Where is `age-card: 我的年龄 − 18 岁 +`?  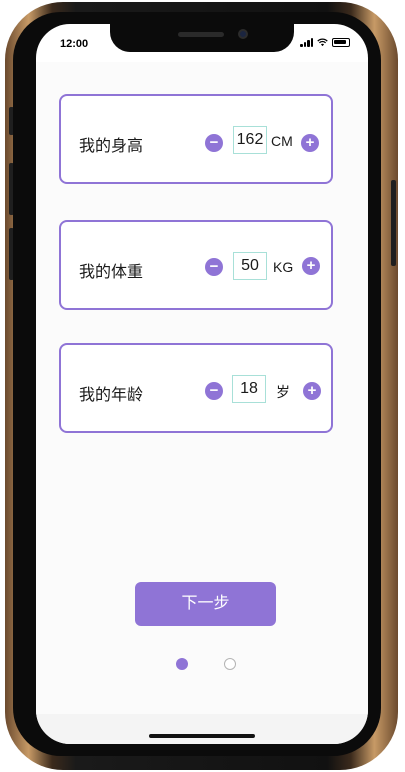
age-card: 我的年龄 − 18 岁 + is located at coordinates (196, 388).